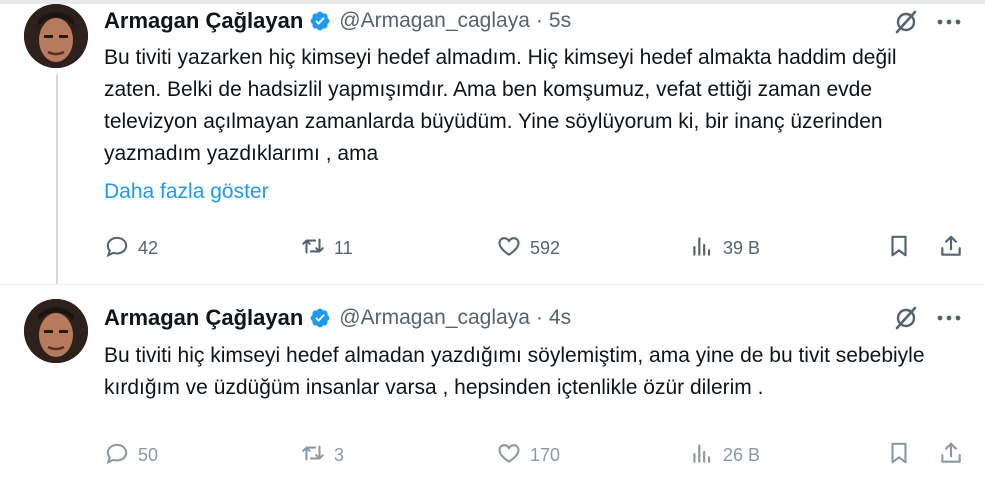 Image resolution: width=985 pixels, height=482 pixels. What do you see at coordinates (528, 248) in the screenshot?
I see `like-button: 592` at bounding box center [528, 248].